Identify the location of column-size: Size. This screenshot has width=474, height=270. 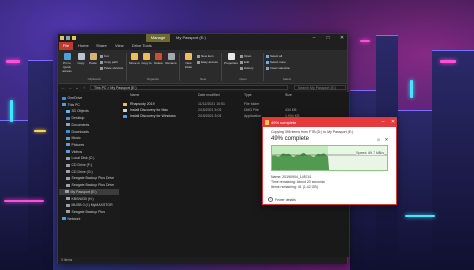
(288, 95).